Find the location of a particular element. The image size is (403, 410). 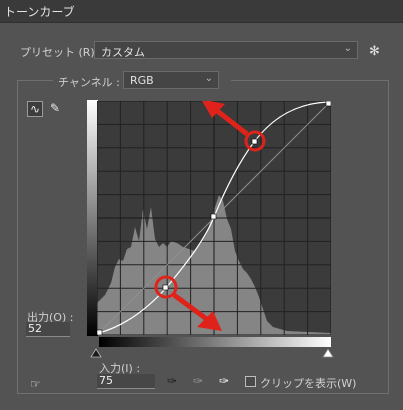

curve-point-white is located at coordinates (328, 104).